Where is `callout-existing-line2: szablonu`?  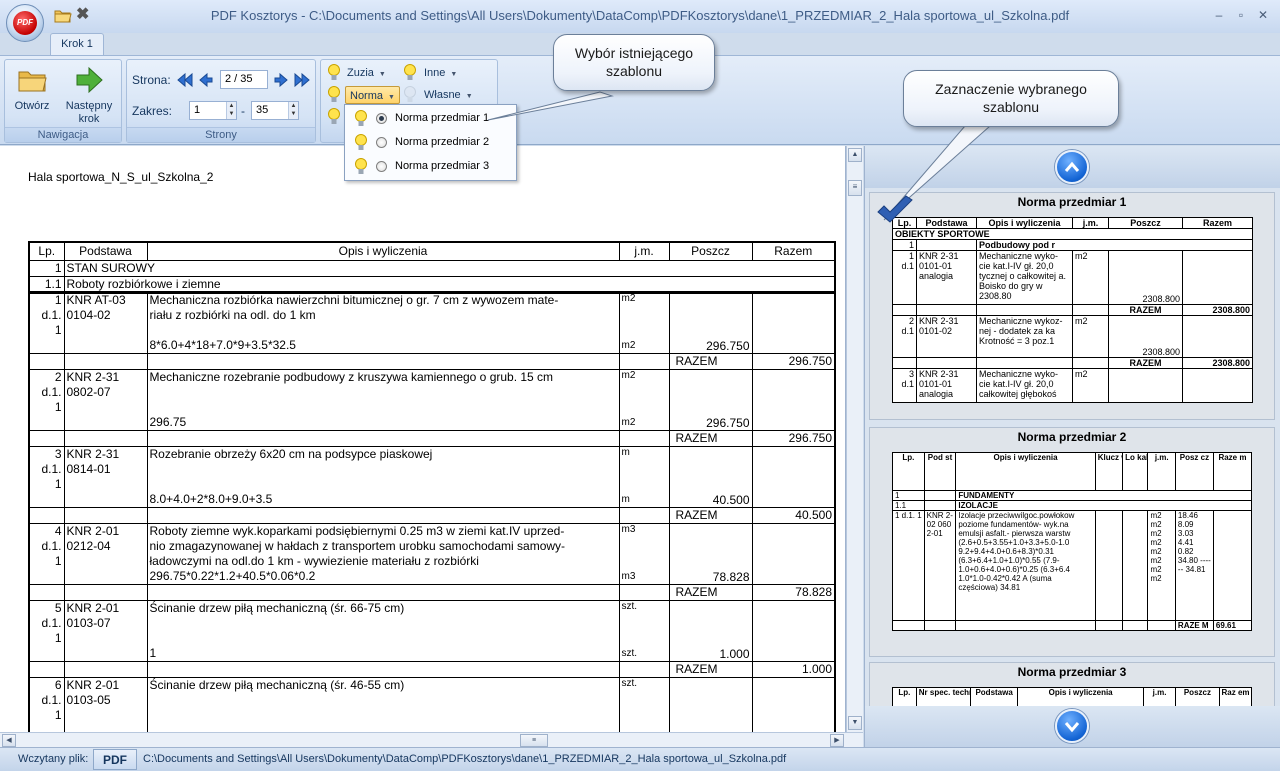
callout-existing-line2: szablonu is located at coordinates (634, 71).